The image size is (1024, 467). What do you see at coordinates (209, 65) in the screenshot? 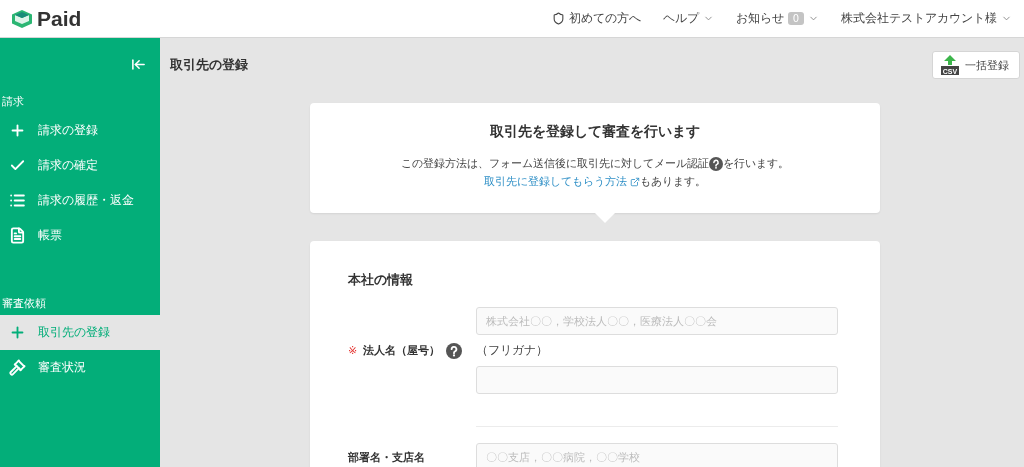
I see `page-title: 取引先の登録` at bounding box center [209, 65].